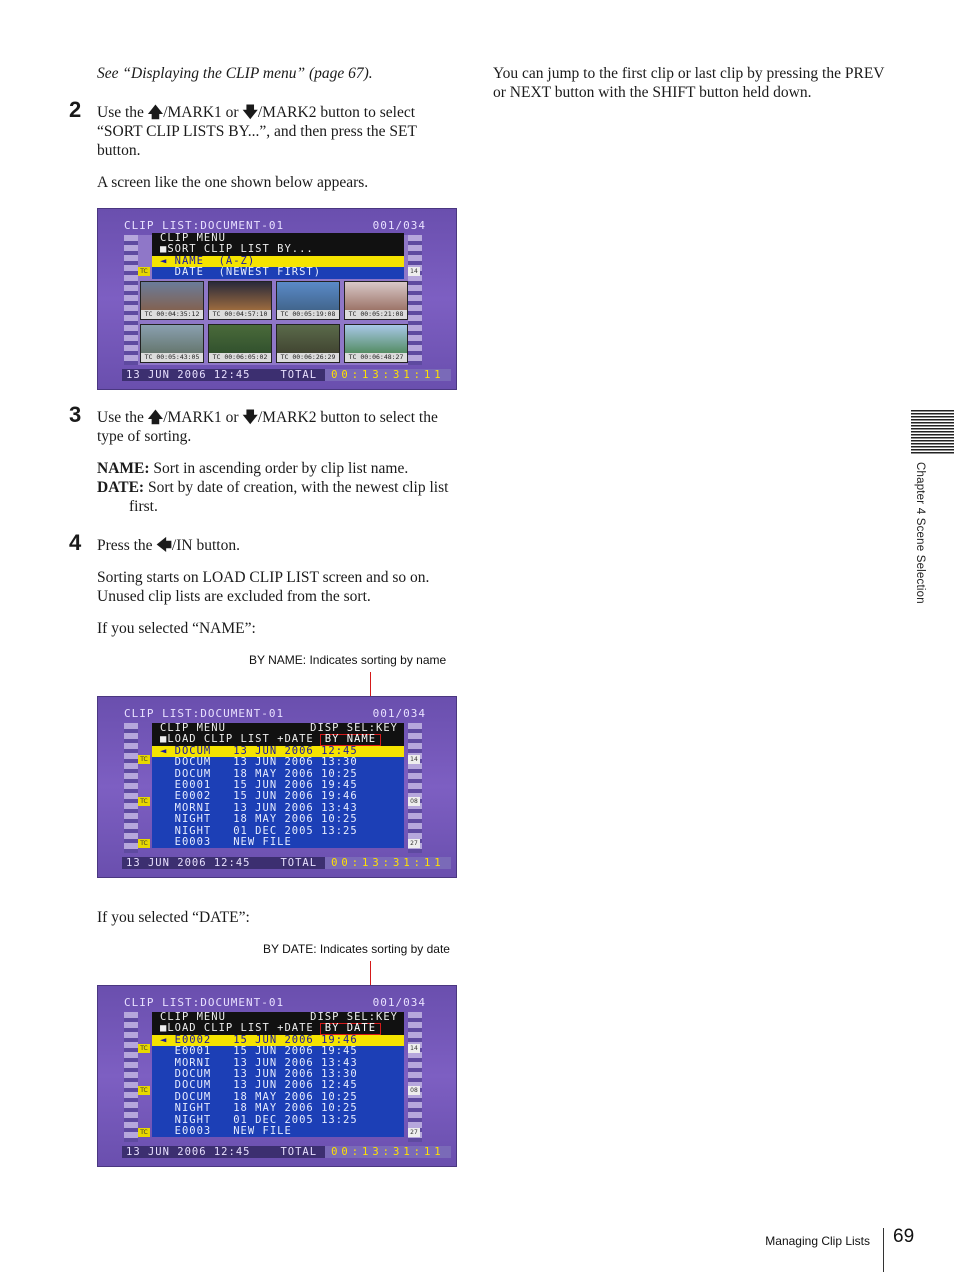 This screenshot has width=954, height=1274. I want to click on step-2-text-a: Use the, so click(122, 112).